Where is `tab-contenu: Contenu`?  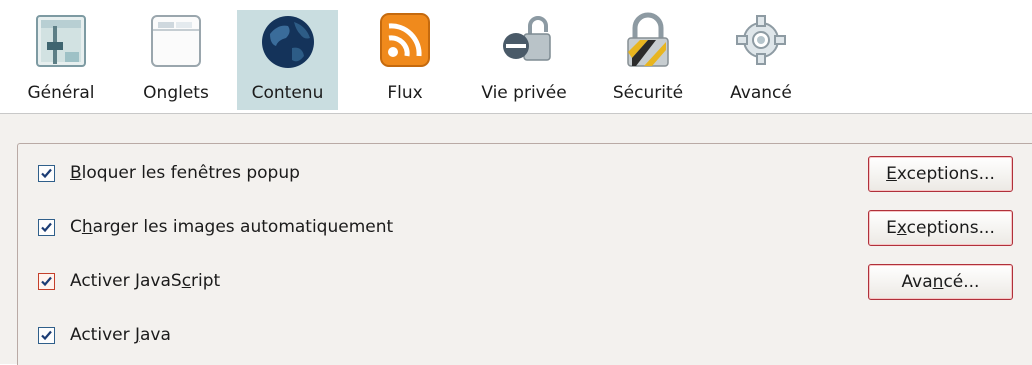 tab-contenu: Contenu is located at coordinates (287, 60).